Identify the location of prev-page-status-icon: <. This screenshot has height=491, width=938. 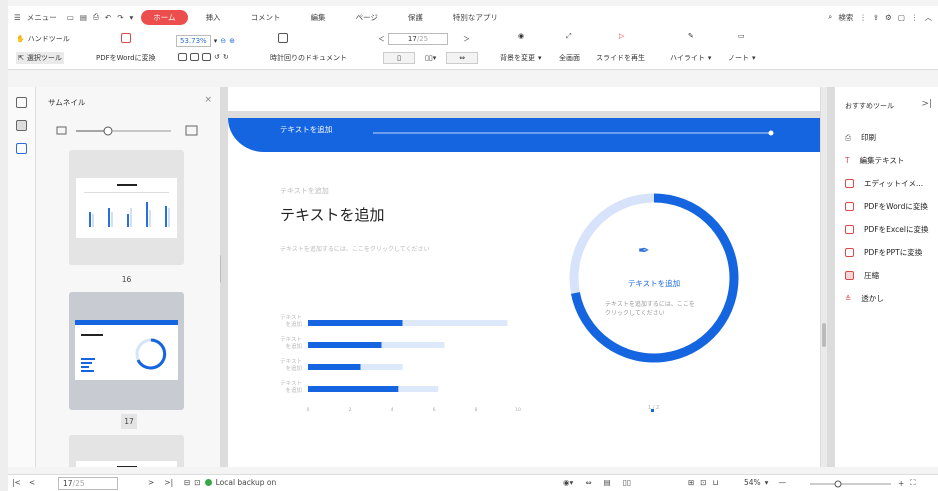
(32, 482).